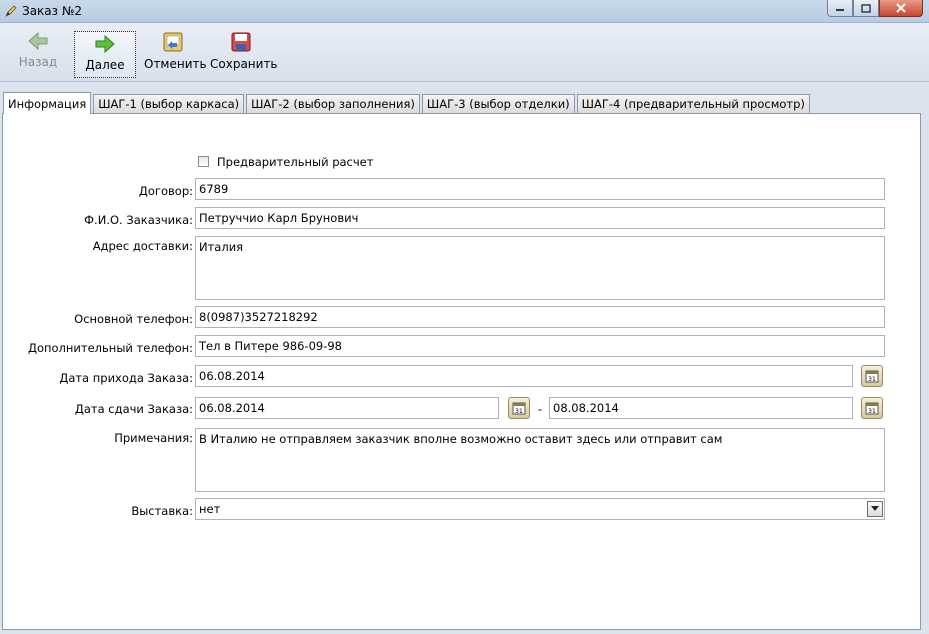  What do you see at coordinates (110, 348) in the screenshot?
I see `phone2-label: Дополнительный телефон:` at bounding box center [110, 348].